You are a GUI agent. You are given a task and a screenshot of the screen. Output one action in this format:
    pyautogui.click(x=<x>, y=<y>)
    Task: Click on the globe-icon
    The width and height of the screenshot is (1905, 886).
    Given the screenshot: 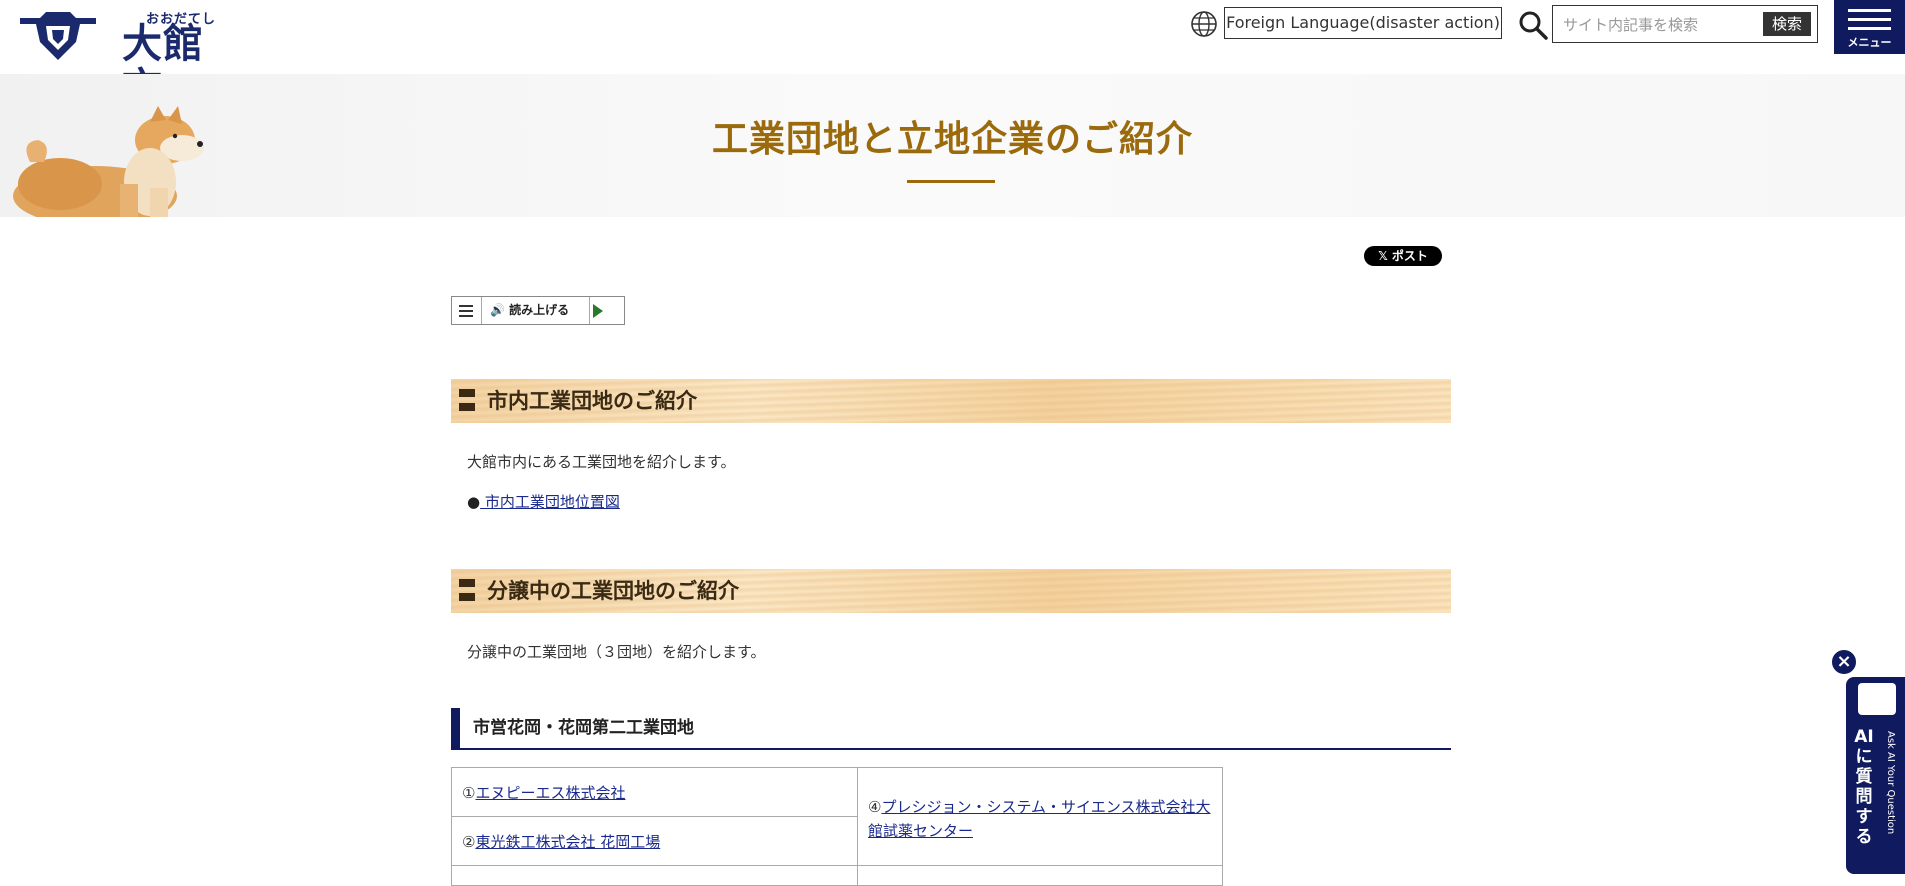 What is the action you would take?
    pyautogui.click(x=1204, y=24)
    